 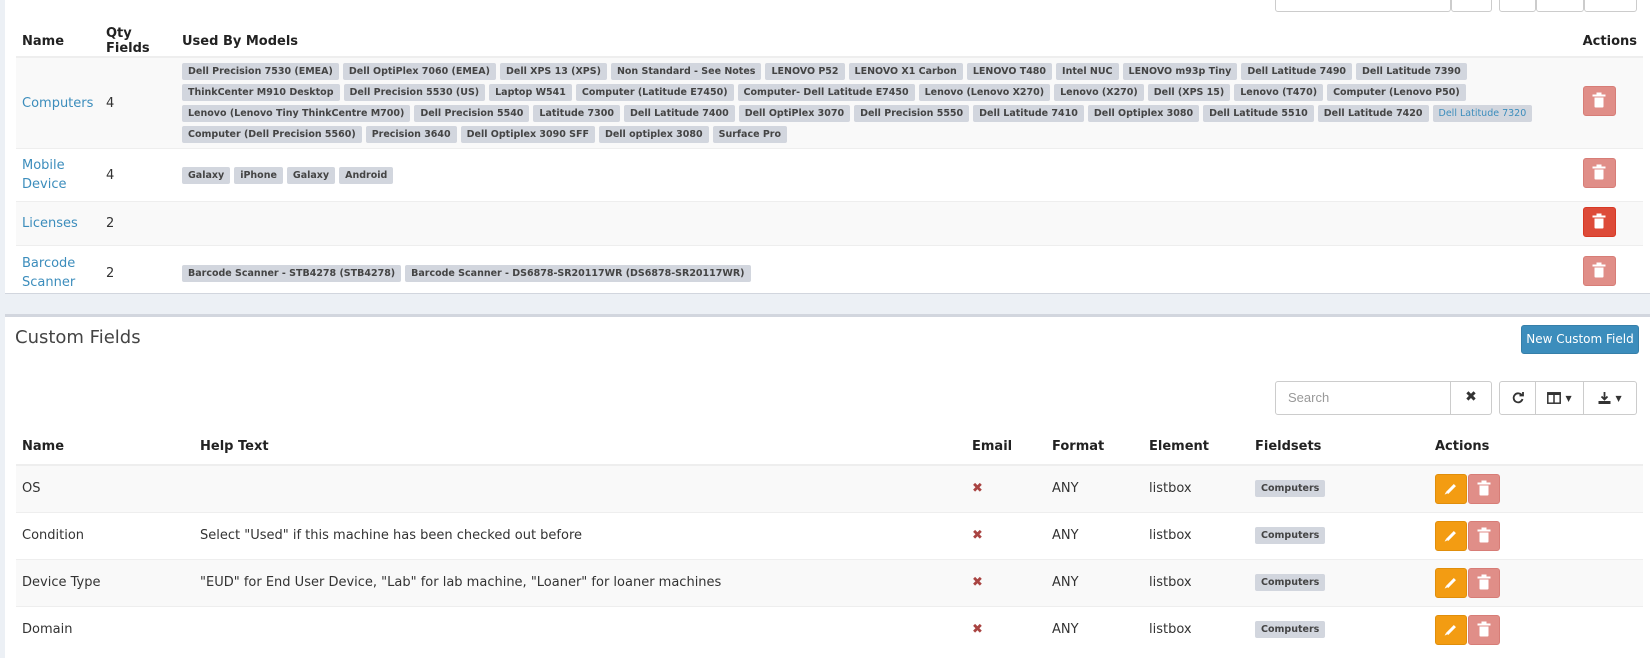 What do you see at coordinates (52, 175) in the screenshot?
I see `fieldset-name-link: Mobile Device` at bounding box center [52, 175].